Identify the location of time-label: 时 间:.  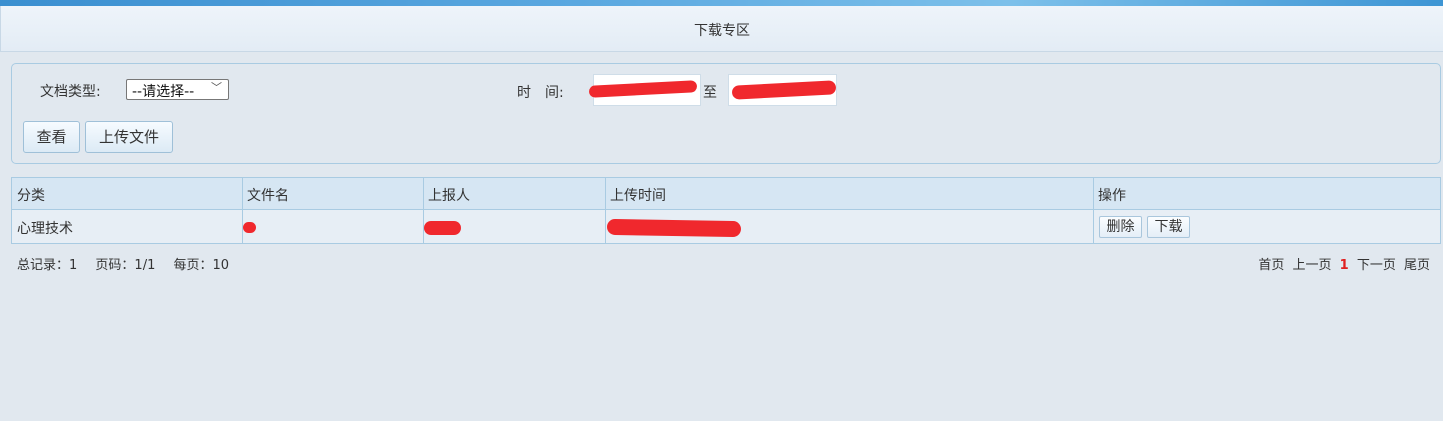
(540, 93).